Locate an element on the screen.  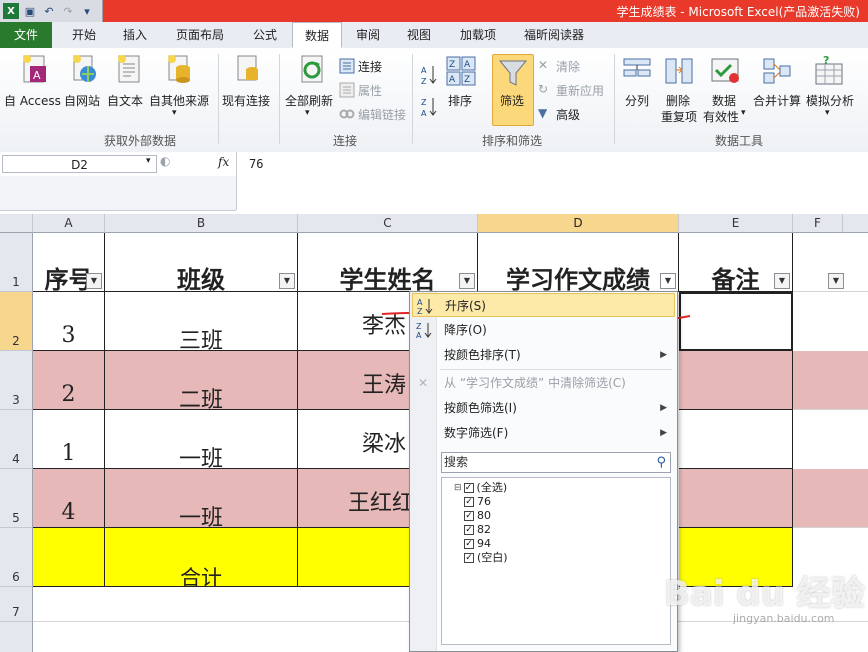
select-all-corner is located at coordinates (16, 223).